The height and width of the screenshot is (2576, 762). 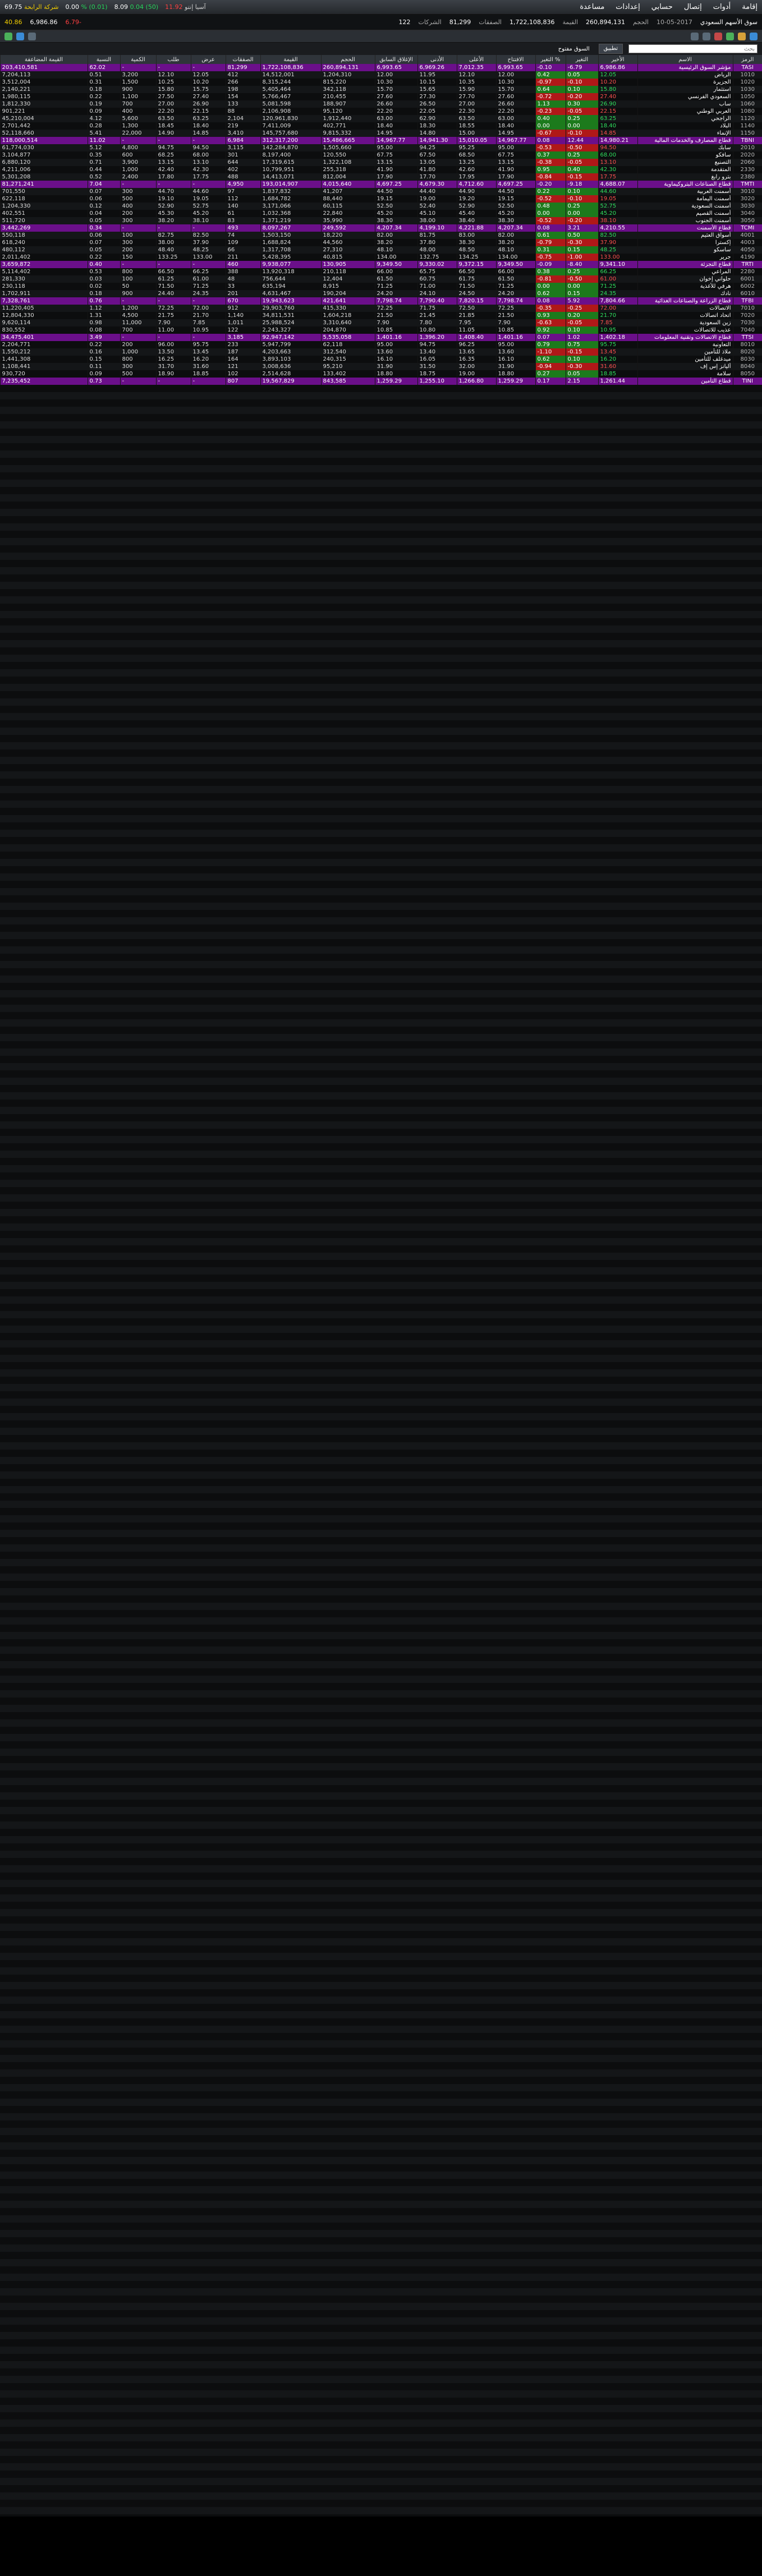 What do you see at coordinates (103, 60) in the screenshot?
I see `column-header: النسبة` at bounding box center [103, 60].